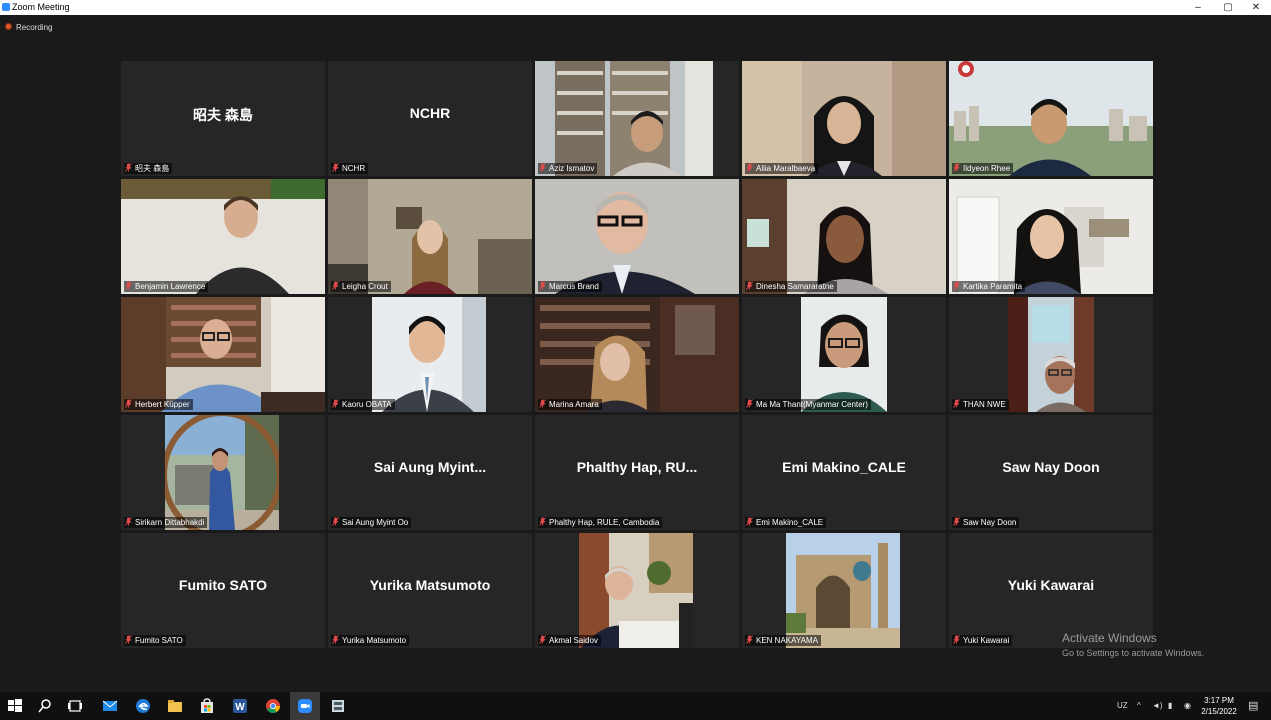 Image resolution: width=1271 pixels, height=720 pixels. I want to click on recording-indicator: Recording, so click(28, 28).